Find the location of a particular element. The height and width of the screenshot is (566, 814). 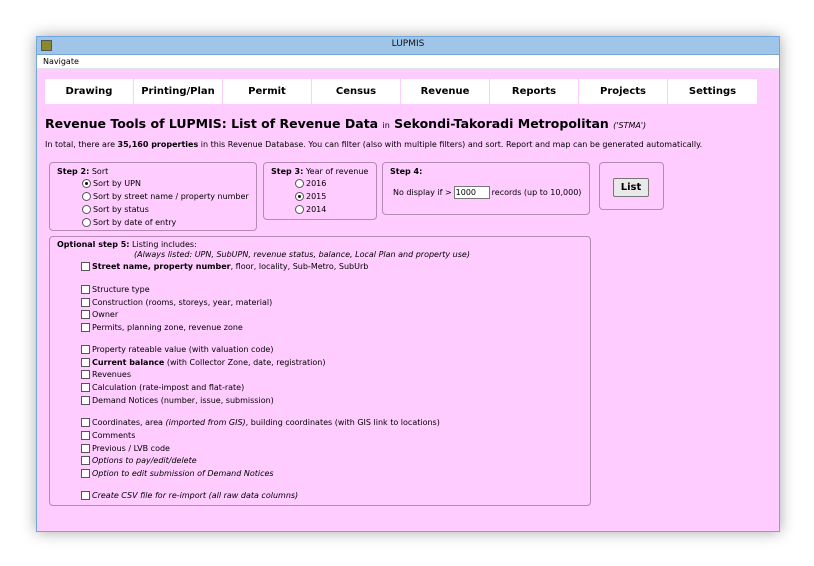

radio-sort-date is located at coordinates (86, 222).